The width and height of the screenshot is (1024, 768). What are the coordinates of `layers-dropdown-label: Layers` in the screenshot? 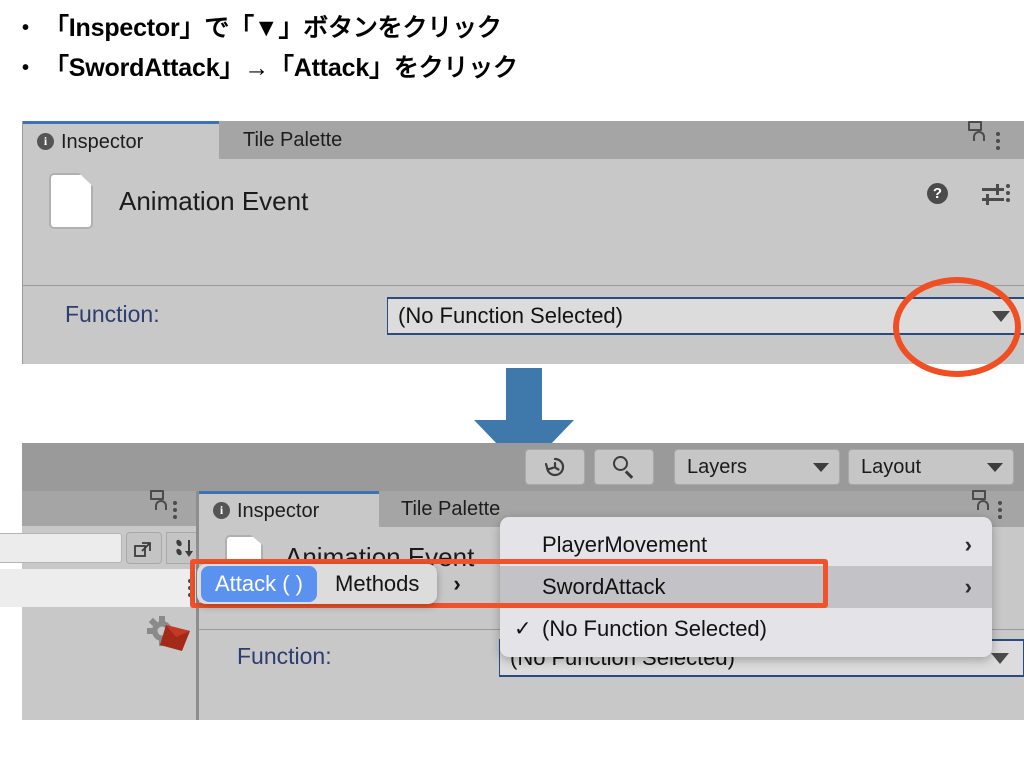 It's located at (717, 466).